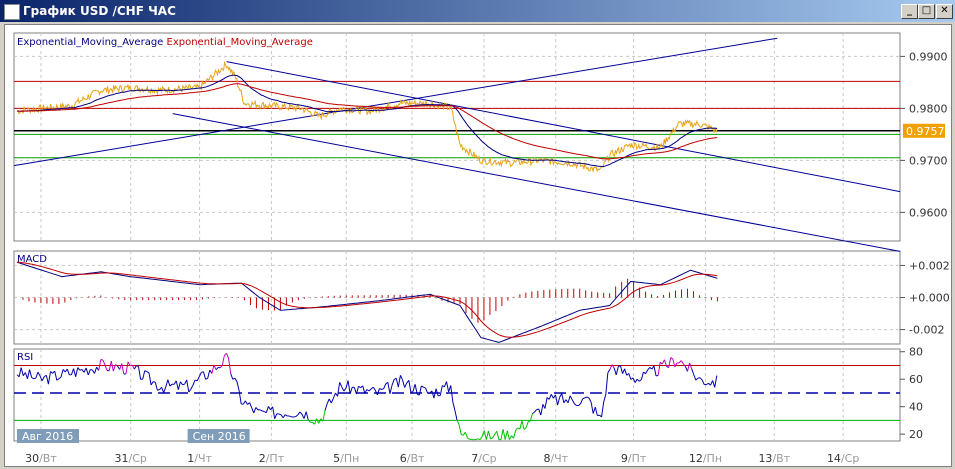  Describe the element at coordinates (925, 131) in the screenshot. I see `current-price-label: 0.9757` at that location.